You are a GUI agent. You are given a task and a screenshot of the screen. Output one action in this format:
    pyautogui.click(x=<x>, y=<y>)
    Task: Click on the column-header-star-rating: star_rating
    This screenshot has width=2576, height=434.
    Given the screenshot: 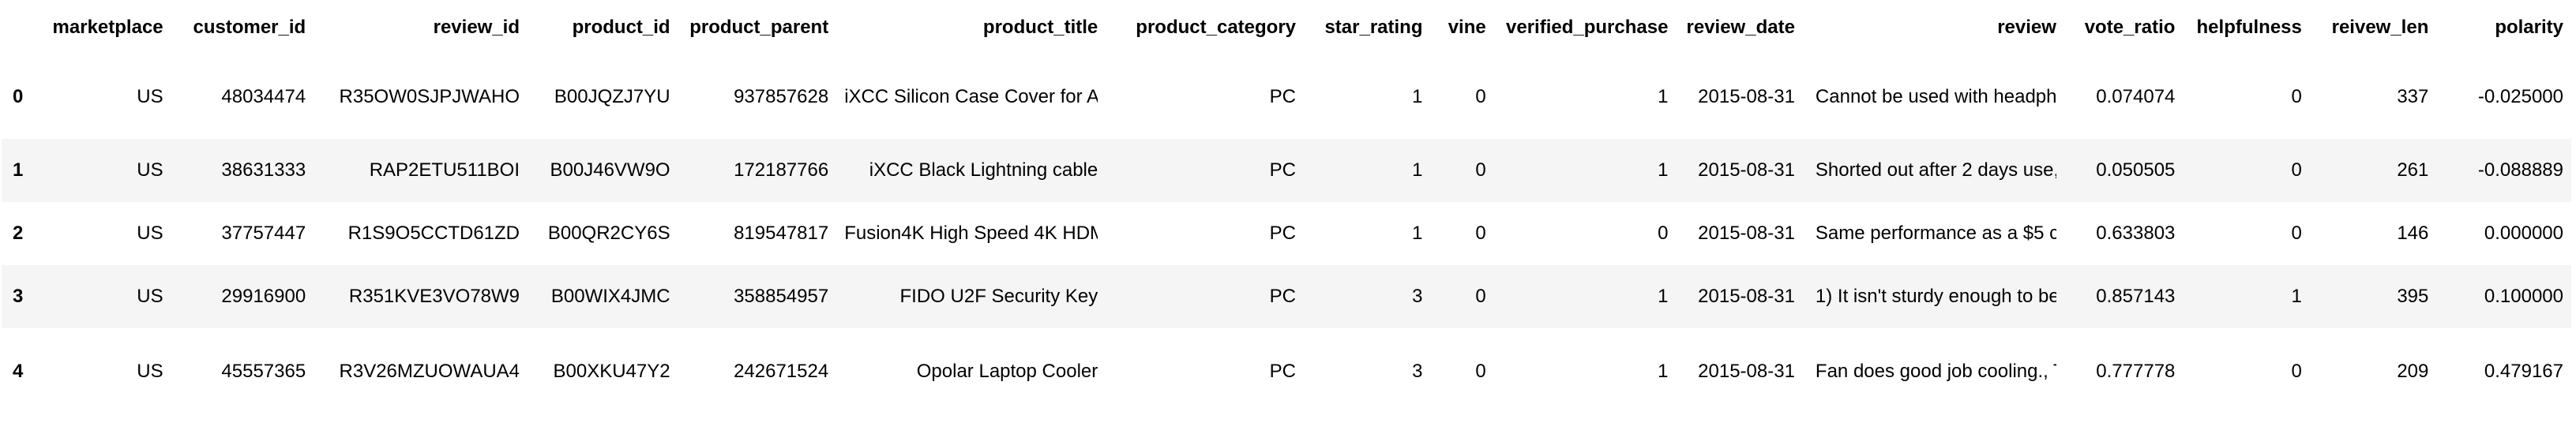 What is the action you would take?
    pyautogui.click(x=1373, y=27)
    